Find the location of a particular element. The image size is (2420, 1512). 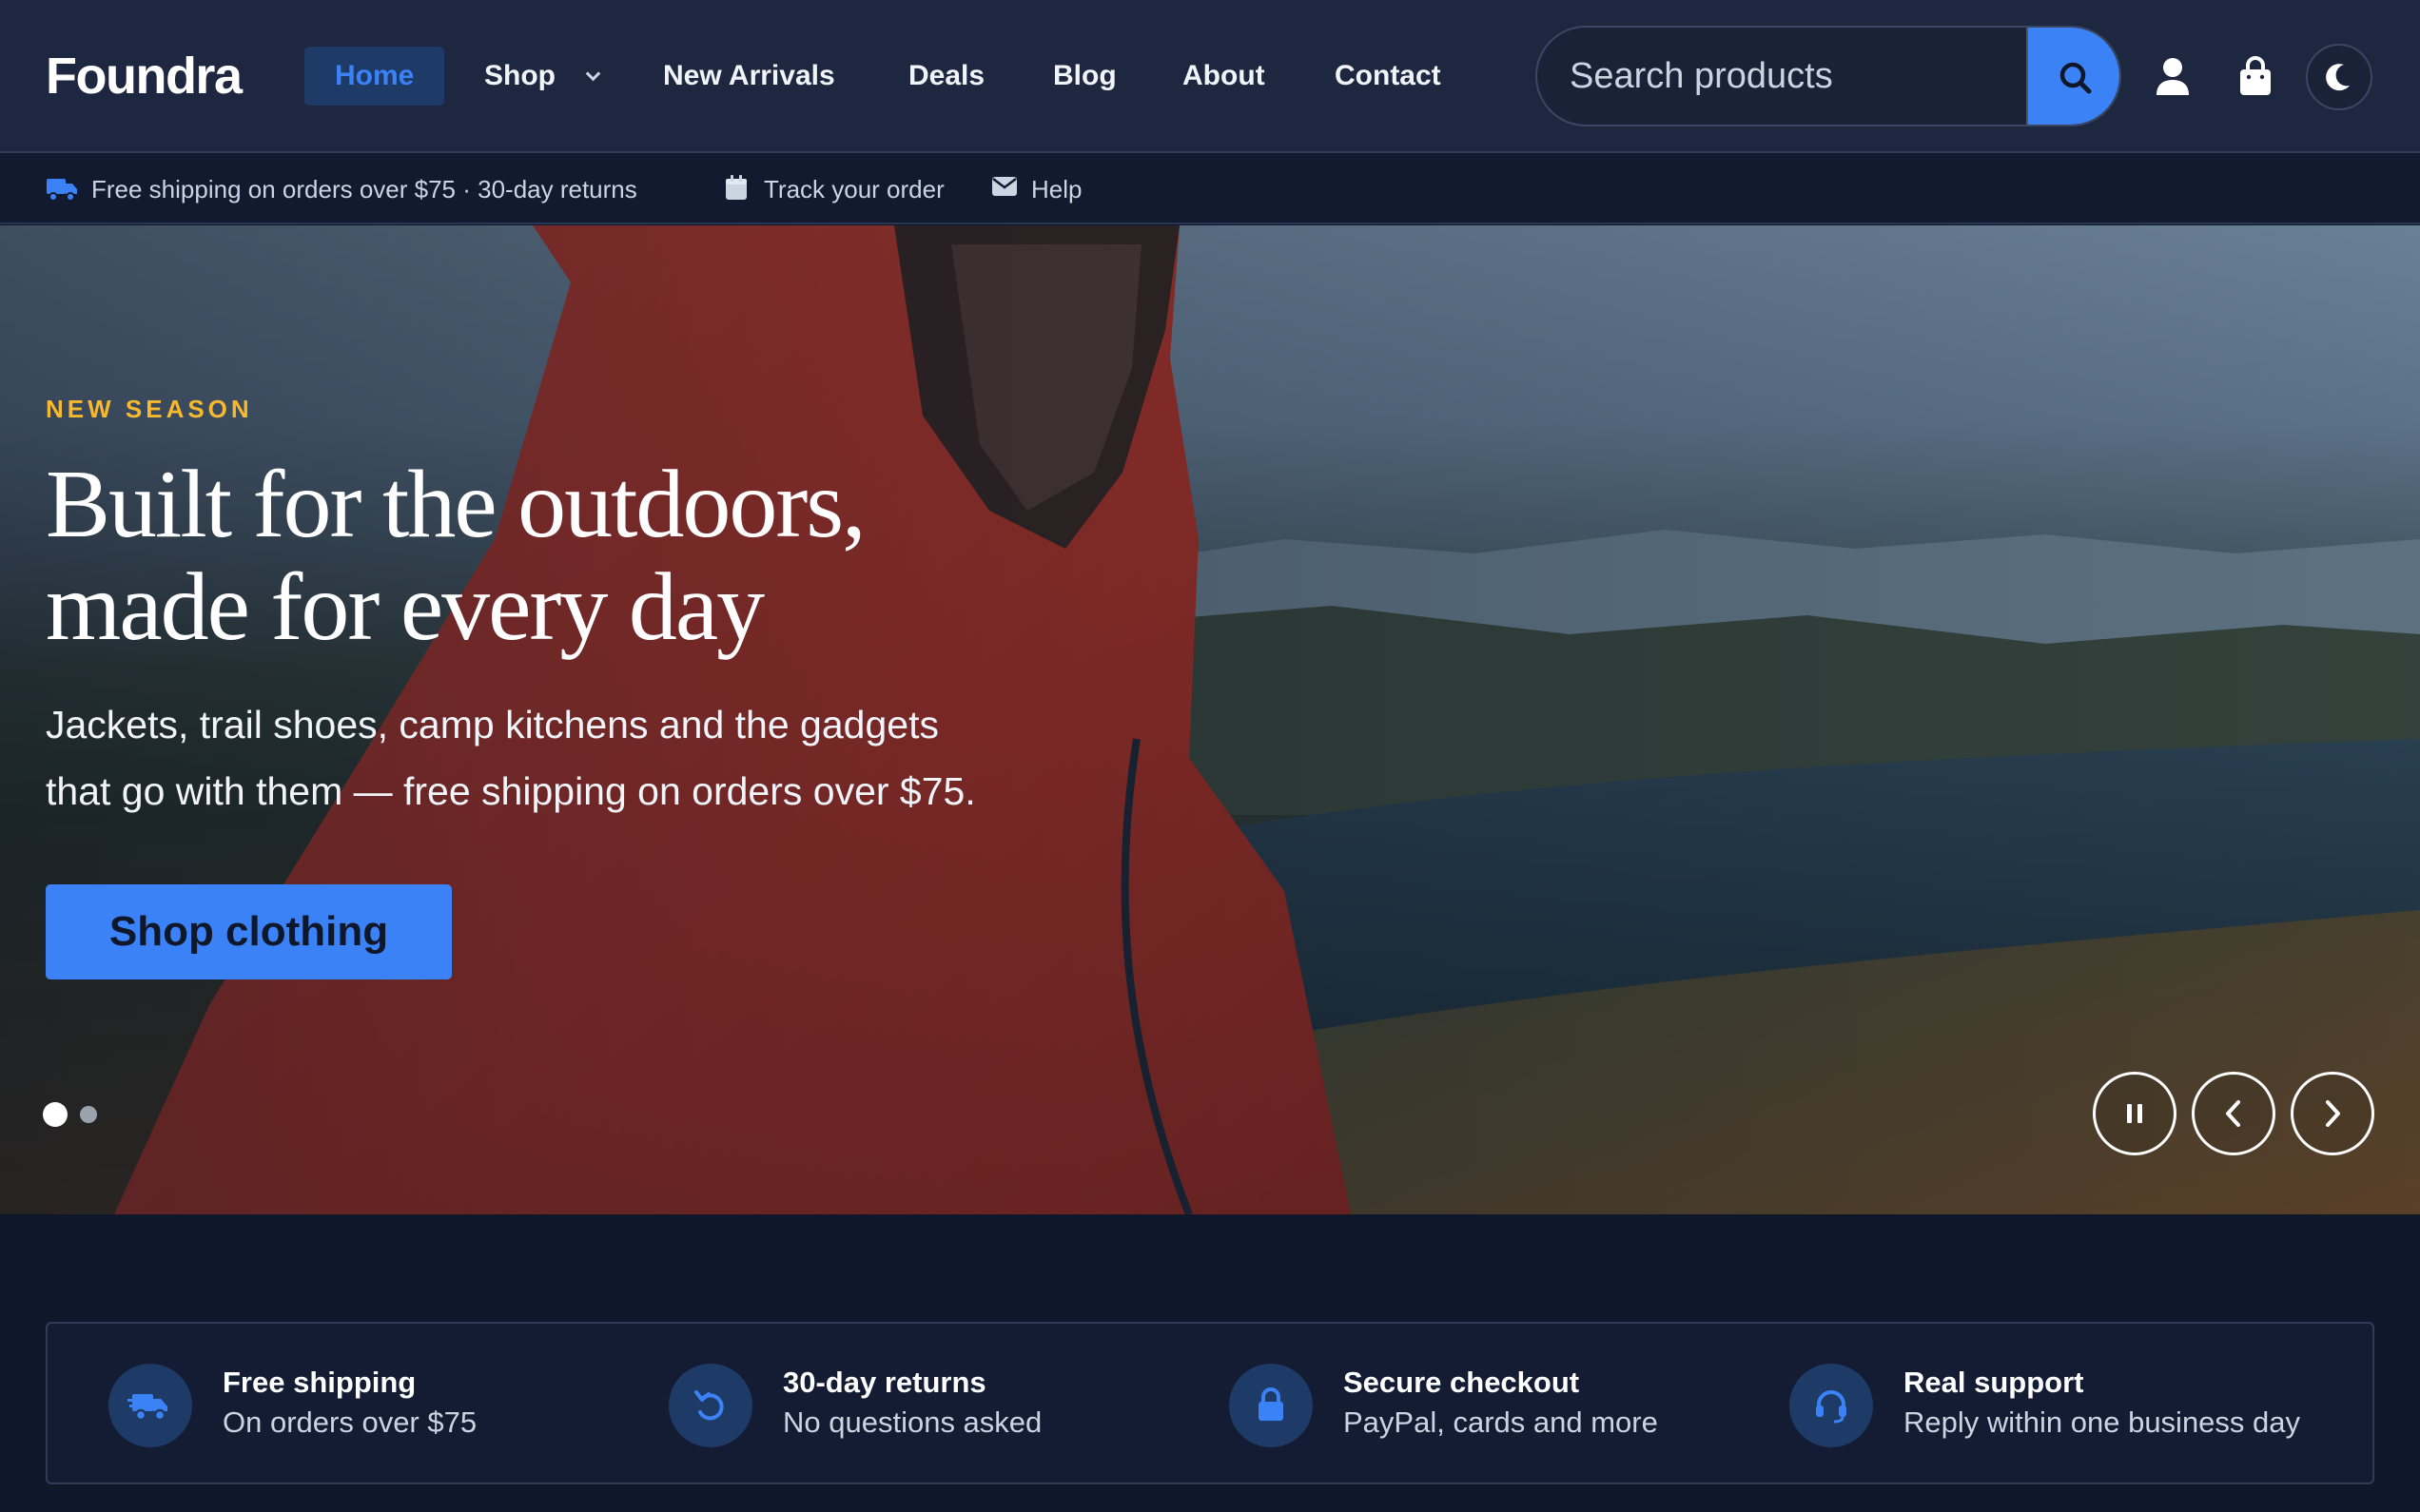

theme-toggle-button is located at coordinates (2339, 77).